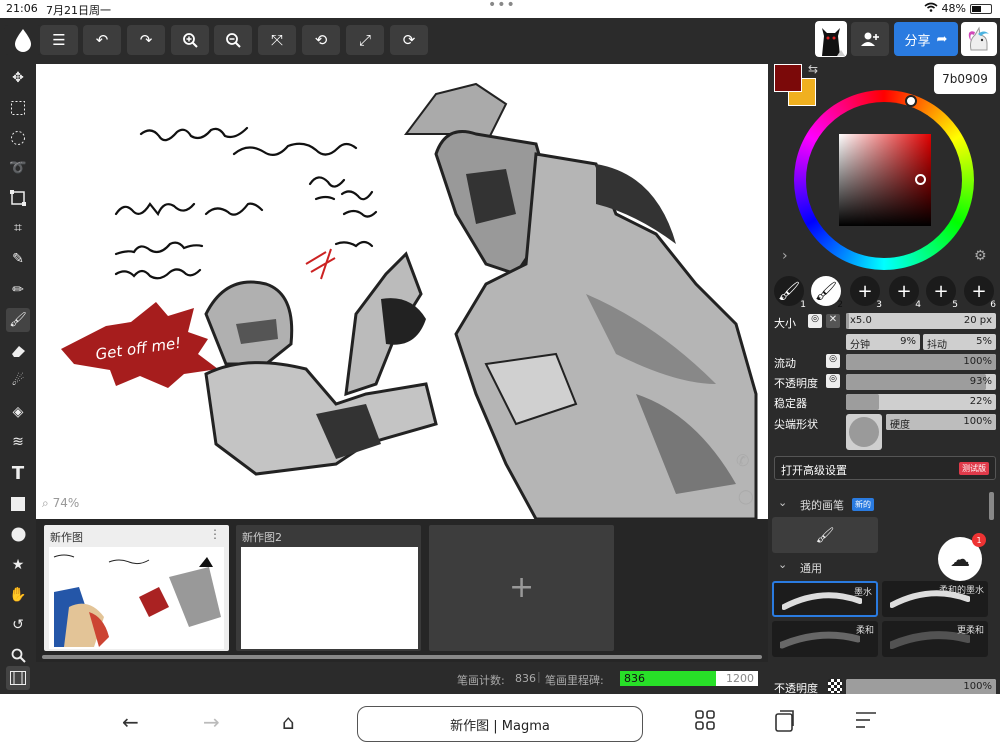 This screenshot has height=750, width=1000. Describe the element at coordinates (45, 503) in the screenshot. I see `zoom-search-icon: ⌕` at that location.